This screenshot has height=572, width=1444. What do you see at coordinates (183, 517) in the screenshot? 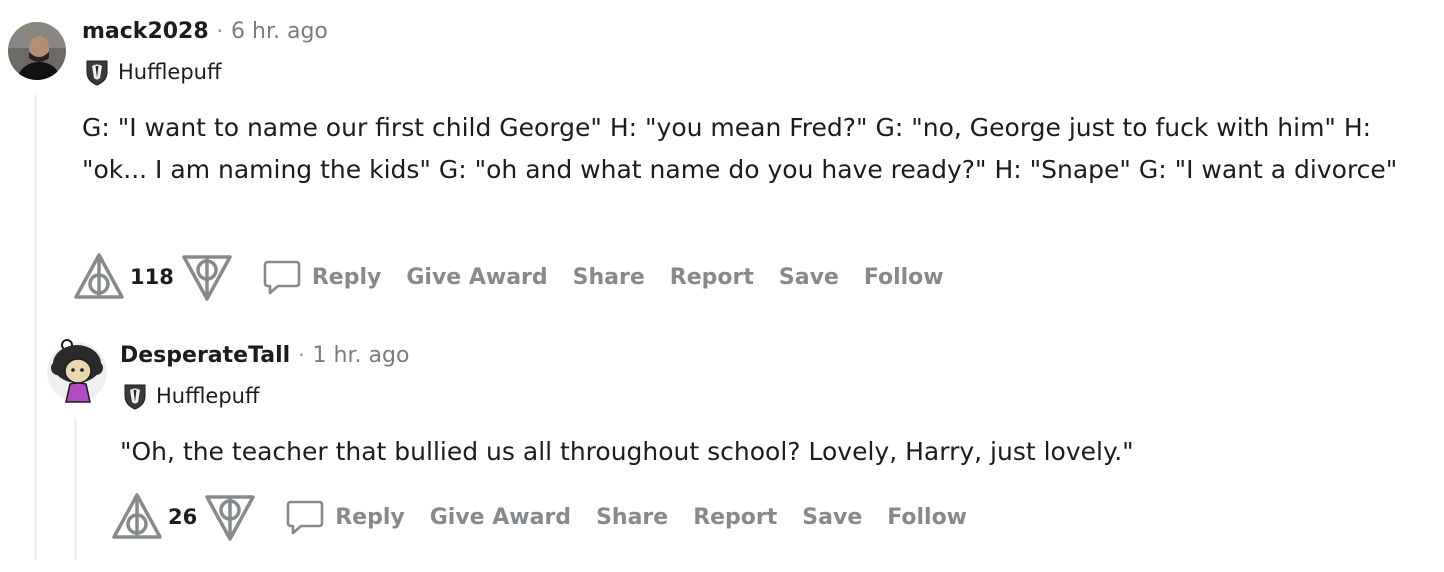
I see `vote-score: 26` at bounding box center [183, 517].